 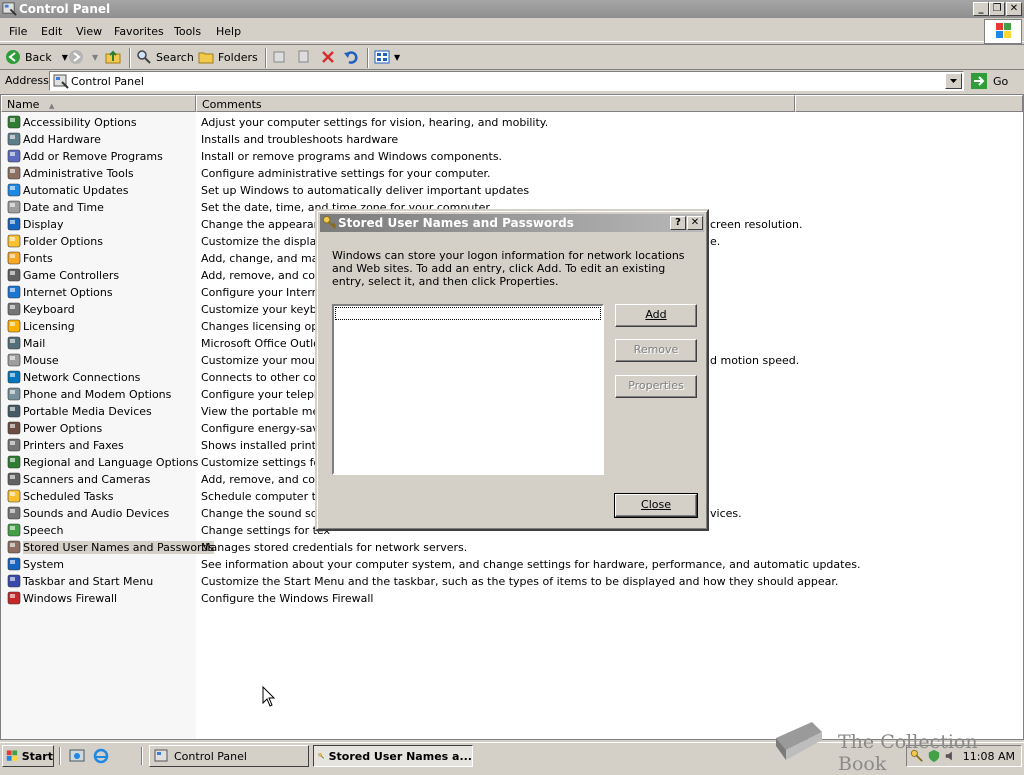 I want to click on menu-bar: File Edit View Favorites Tools Help, so click(x=512, y=32).